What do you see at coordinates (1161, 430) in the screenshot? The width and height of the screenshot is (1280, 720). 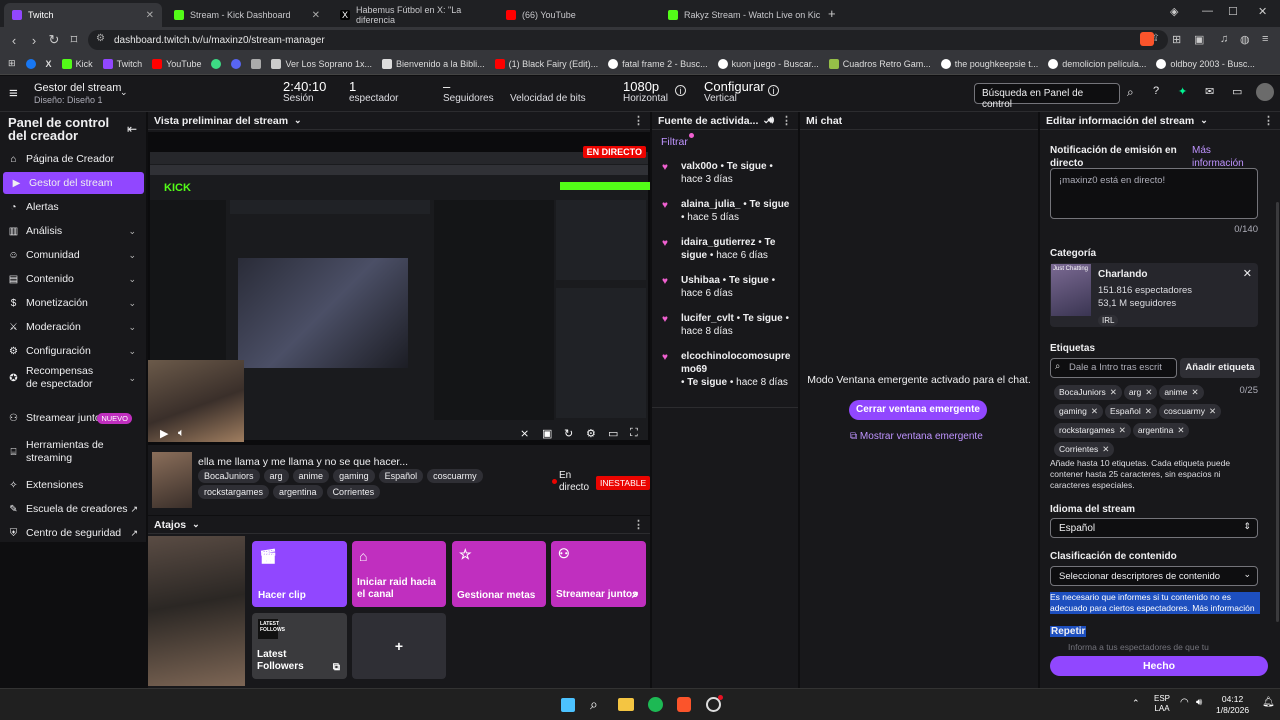 I see `edit-tag: argentina ✕` at bounding box center [1161, 430].